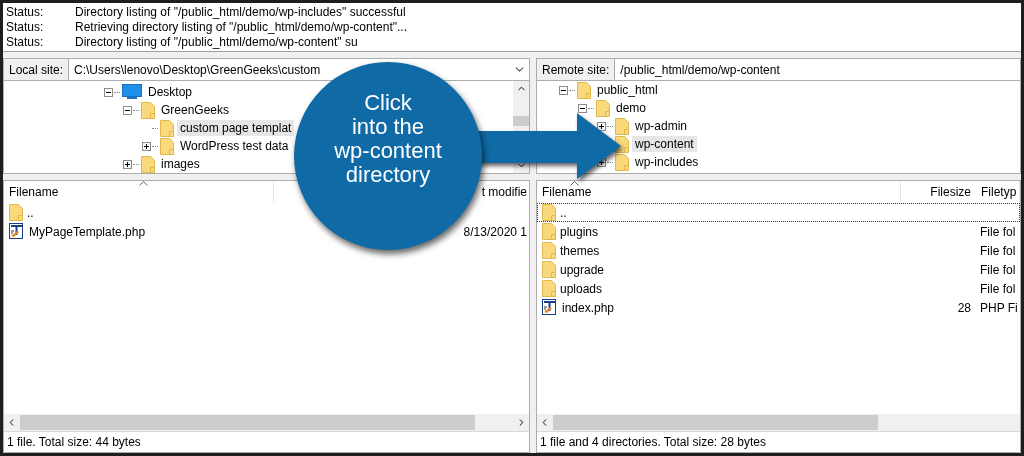  I want to click on file-name: plugins, so click(579, 231).